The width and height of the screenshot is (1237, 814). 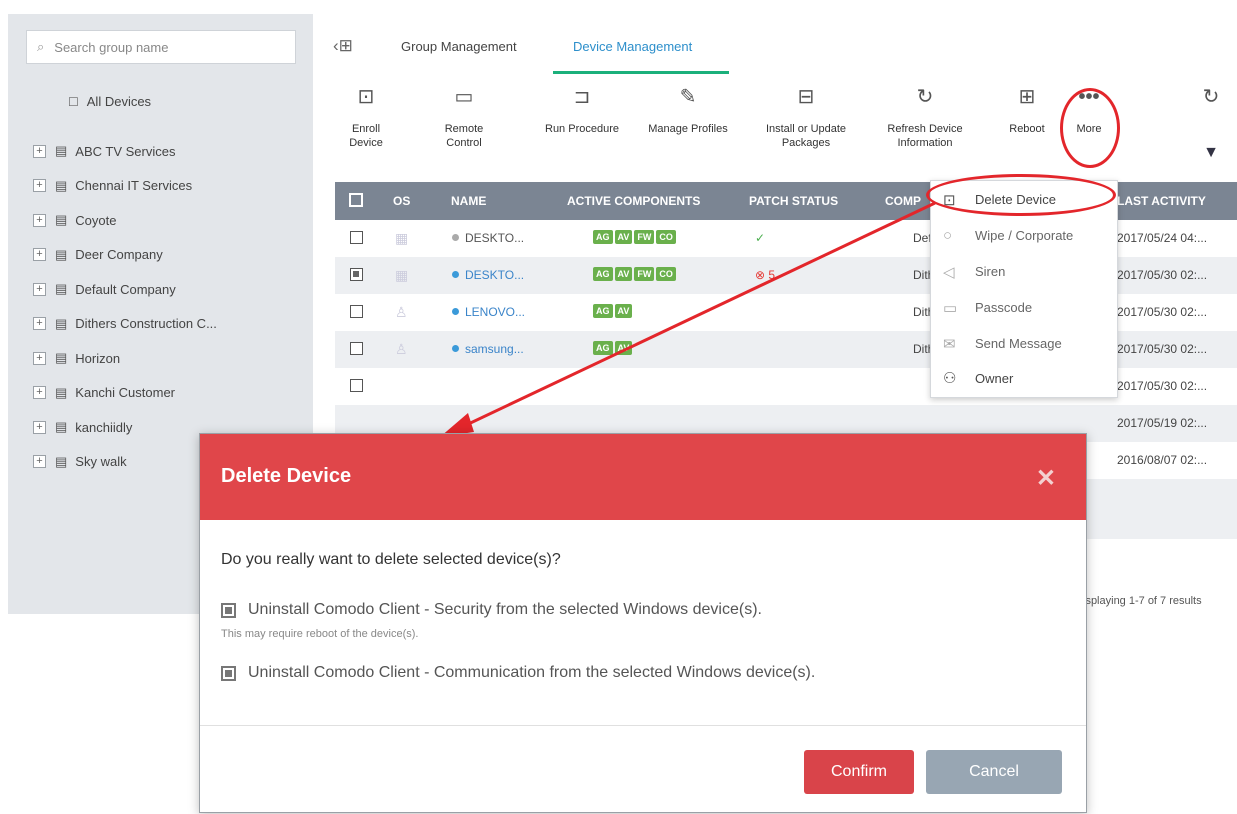 I want to click on refresh-label-line2: Information, so click(x=925, y=143).